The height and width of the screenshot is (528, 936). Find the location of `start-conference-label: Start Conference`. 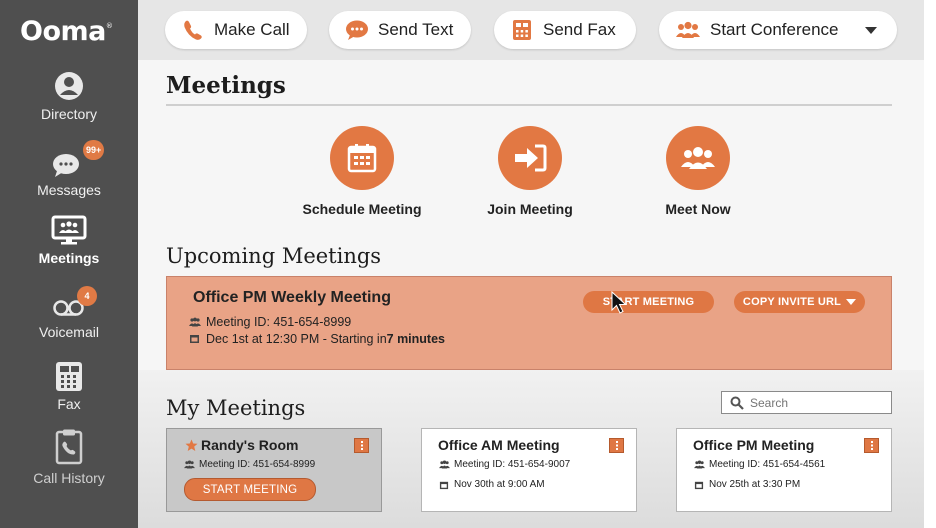

start-conference-label: Start Conference is located at coordinates (774, 29).